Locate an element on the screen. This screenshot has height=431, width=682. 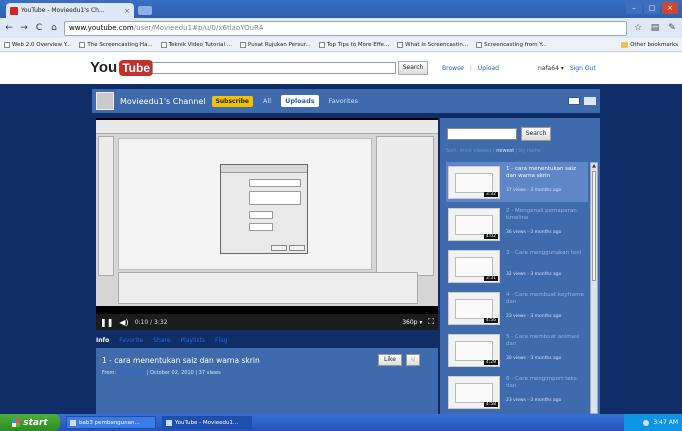
quality-selector: 360p ▾ is located at coordinates (412, 322).